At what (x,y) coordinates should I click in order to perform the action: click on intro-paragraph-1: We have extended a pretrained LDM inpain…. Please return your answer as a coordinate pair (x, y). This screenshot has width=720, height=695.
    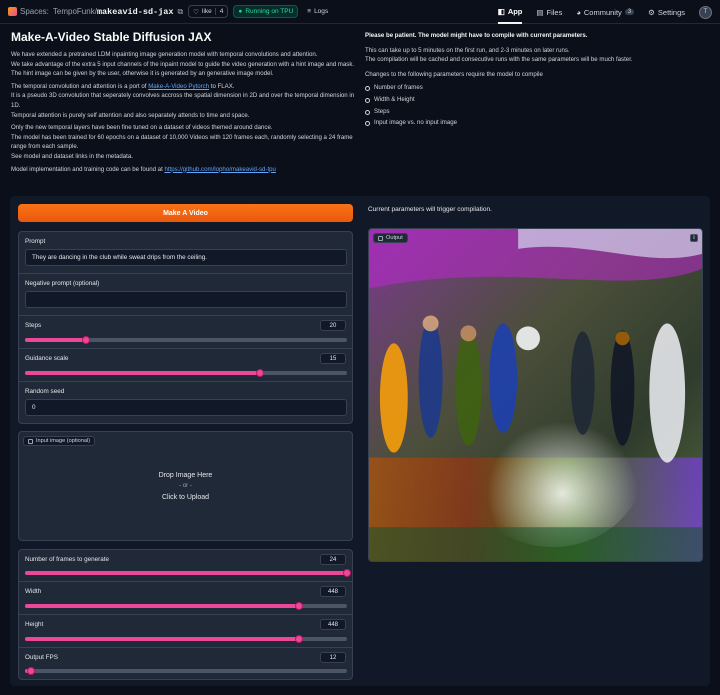
    Looking at the image, I should click on (183, 64).